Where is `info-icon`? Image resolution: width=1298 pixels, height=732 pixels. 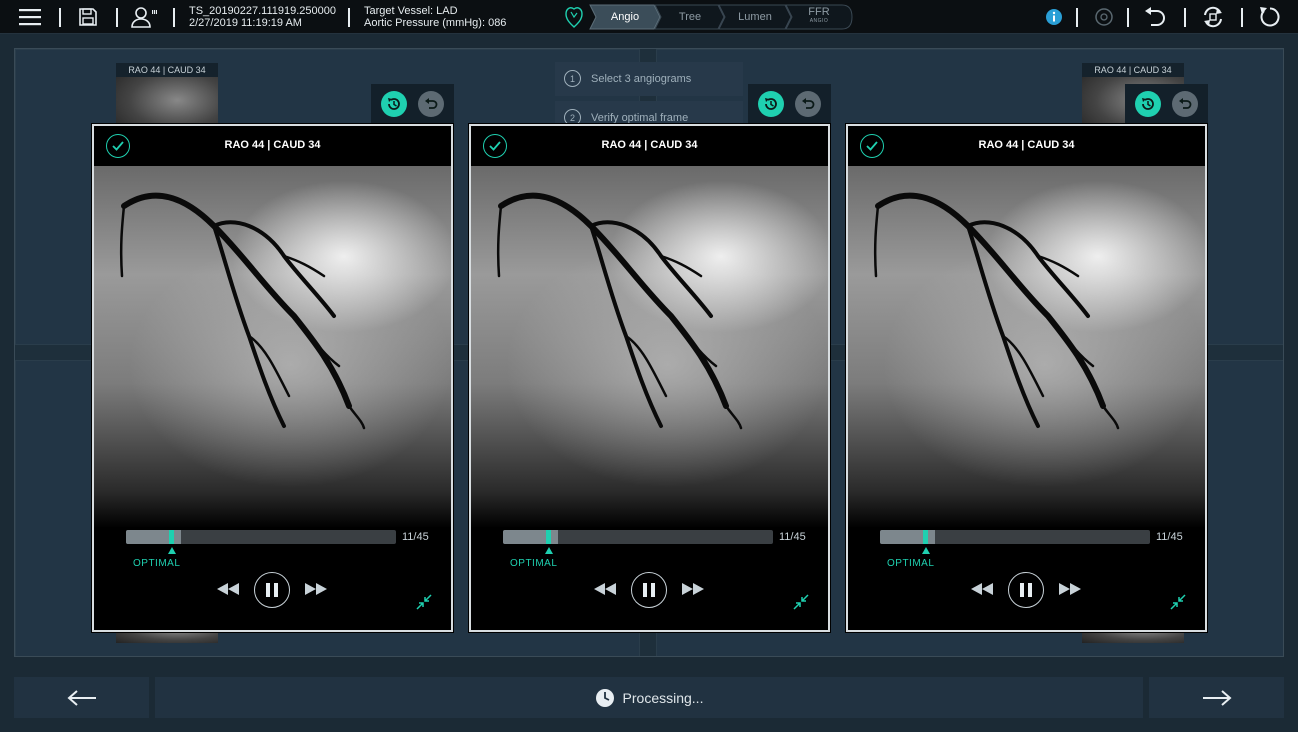 info-icon is located at coordinates (1054, 17).